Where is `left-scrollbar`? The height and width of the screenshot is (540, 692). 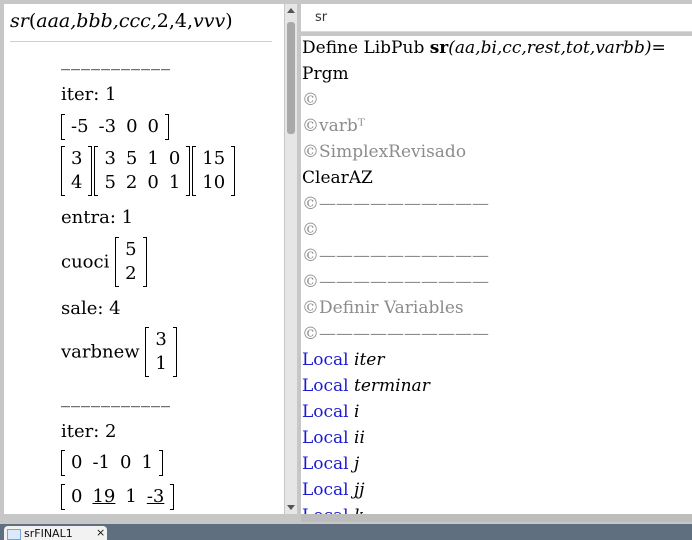 left-scrollbar is located at coordinates (291, 259).